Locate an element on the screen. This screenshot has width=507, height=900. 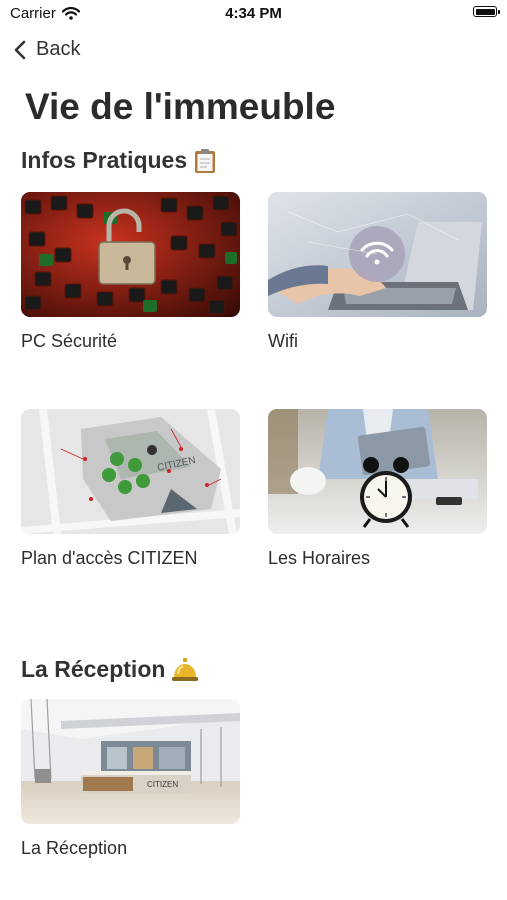
card-label: La Réception is located at coordinates (74, 848).